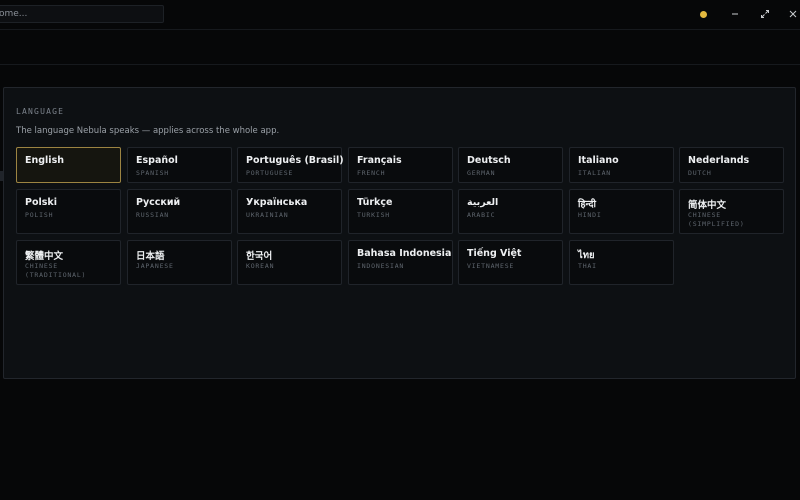 This screenshot has width=800, height=500. I want to click on language-native-name: हिन्दी, so click(587, 204).